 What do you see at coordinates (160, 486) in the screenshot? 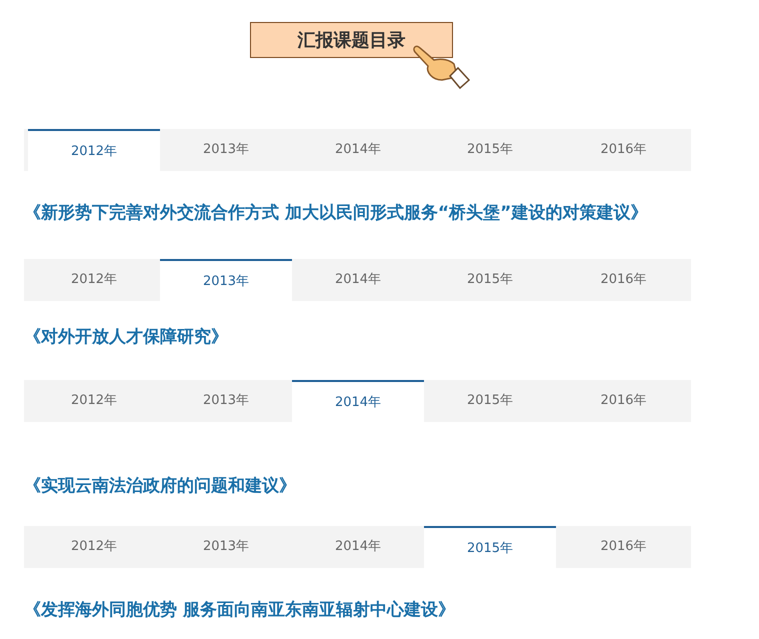
I see `topic-title: 《实现云南法治政府的问题和建议》` at bounding box center [160, 486].